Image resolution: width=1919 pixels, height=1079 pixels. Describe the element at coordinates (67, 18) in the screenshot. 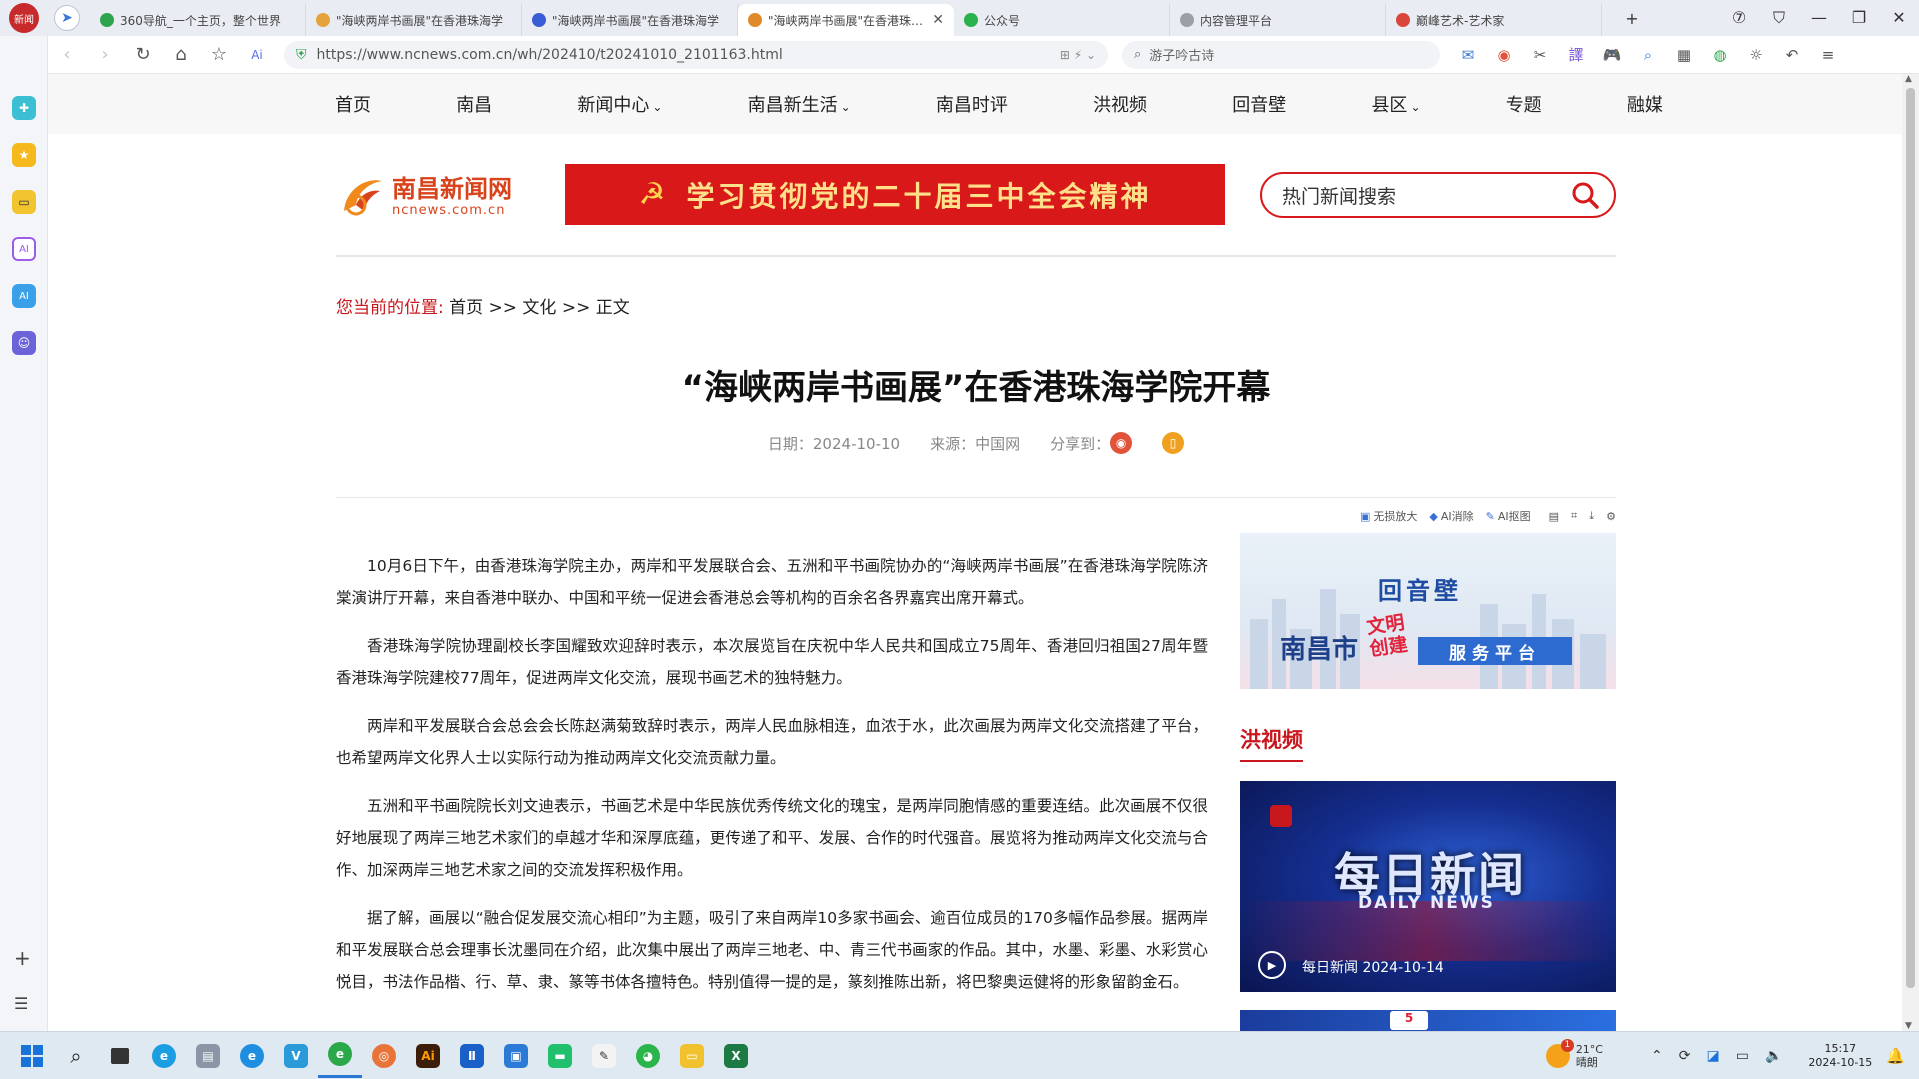

I see `navigation-arrow-icon: ➤` at that location.